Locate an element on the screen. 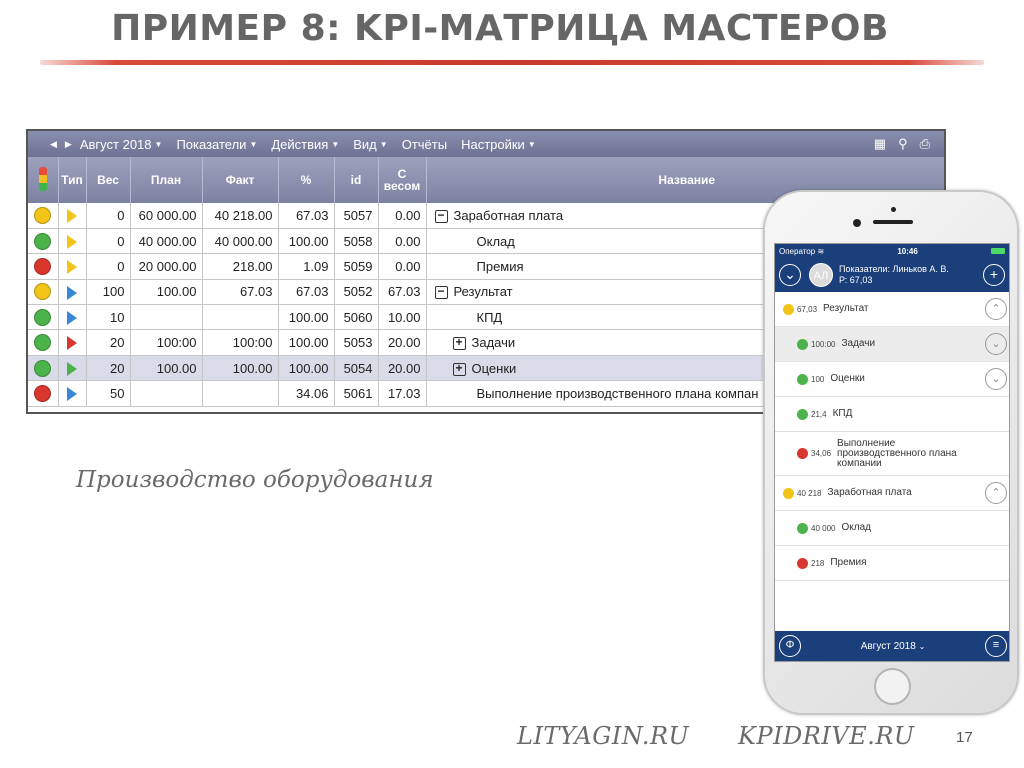 The image size is (1024, 768). percent-cell: 100.00 is located at coordinates (306, 317).